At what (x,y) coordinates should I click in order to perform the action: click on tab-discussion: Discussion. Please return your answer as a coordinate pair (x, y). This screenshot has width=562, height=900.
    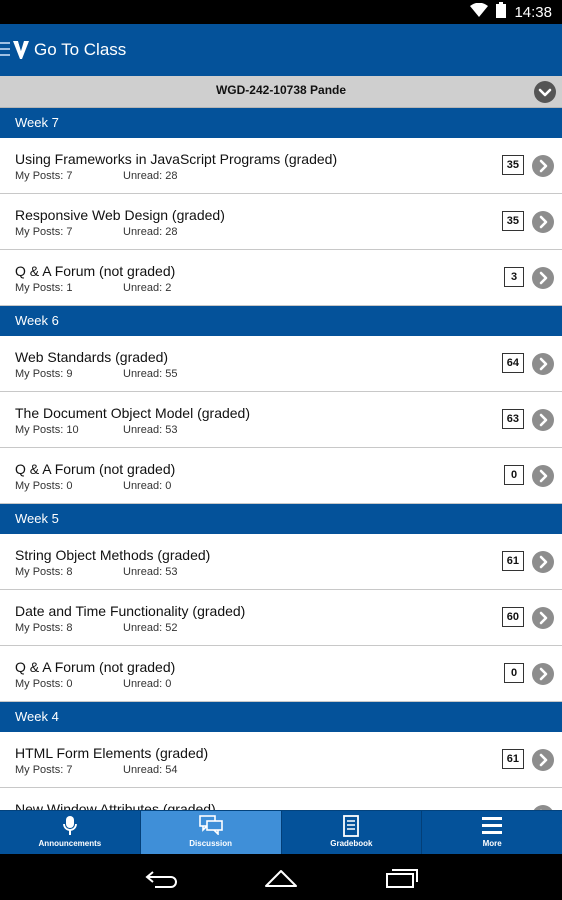
    Looking at the image, I should click on (211, 832).